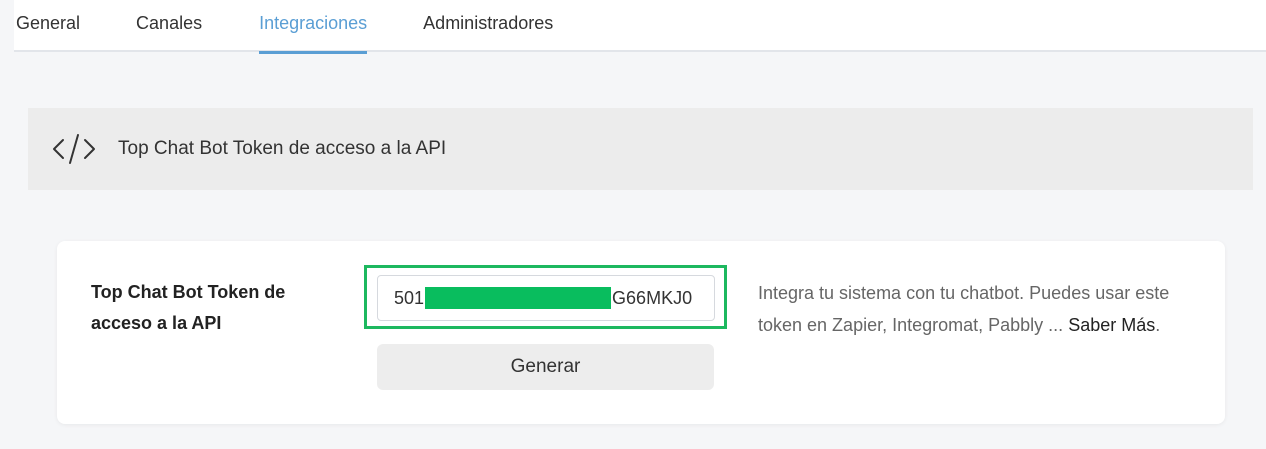 This screenshot has width=1266, height=449. Describe the element at coordinates (652, 297) in the screenshot. I see `token-suffix: G66MKJ0` at that location.